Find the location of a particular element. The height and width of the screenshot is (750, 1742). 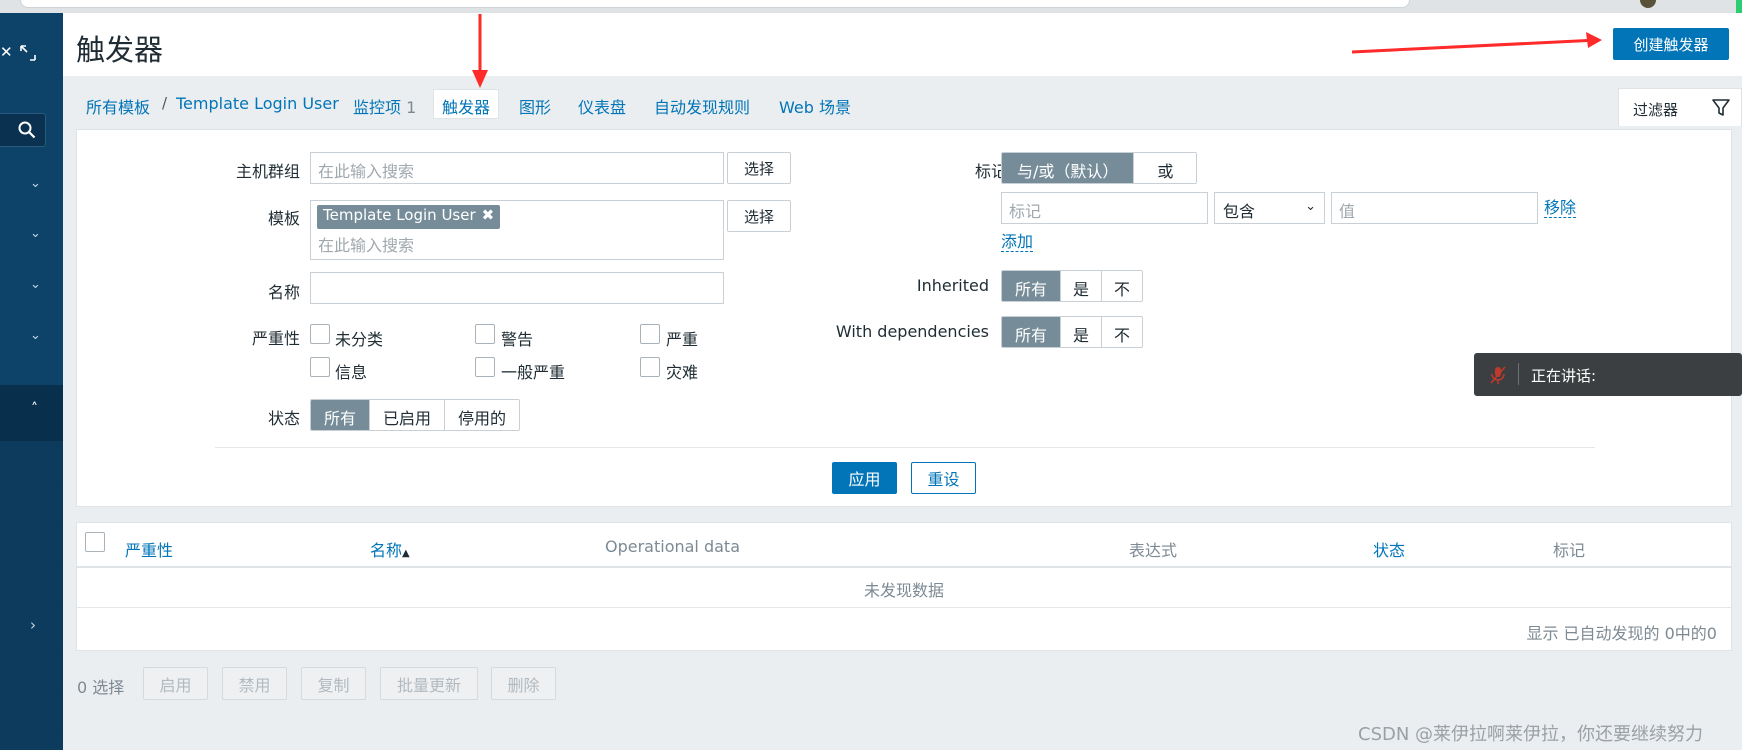

tag-operator-value: 包含 is located at coordinates (1239, 211).